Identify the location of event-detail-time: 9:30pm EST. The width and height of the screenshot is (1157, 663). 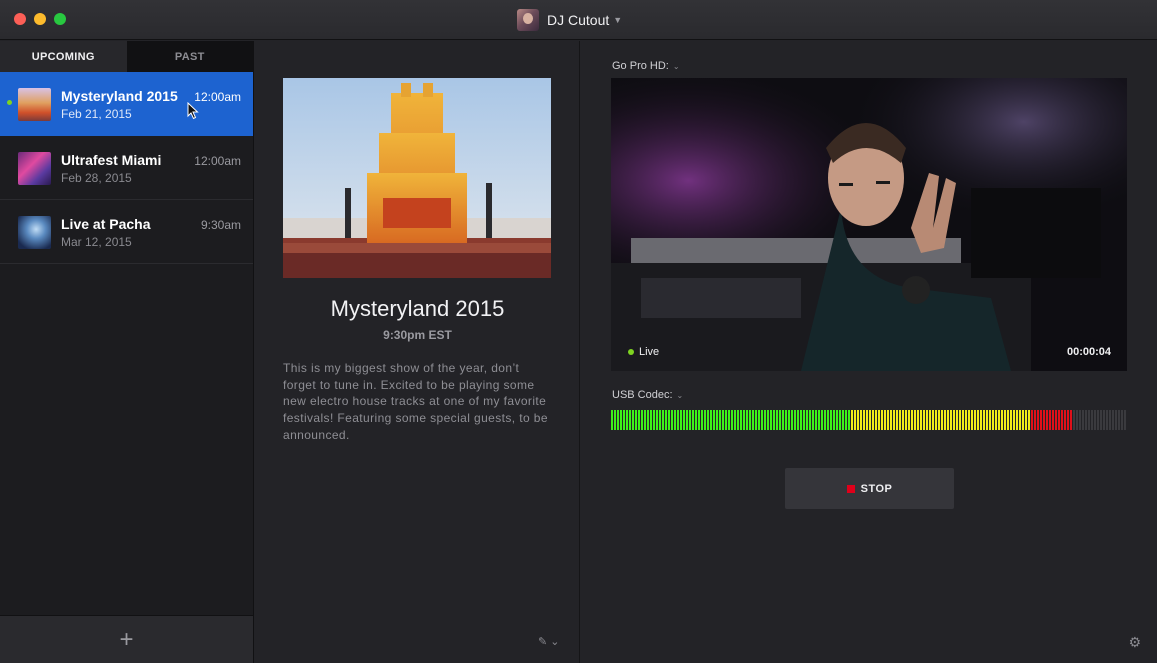
(417, 335).